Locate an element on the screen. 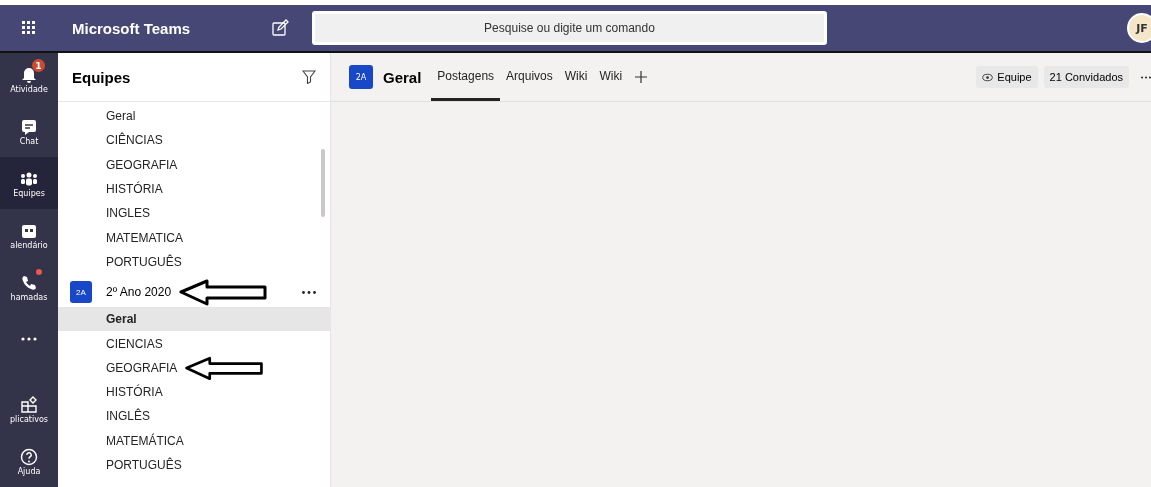  user-avatar: JF is located at coordinates (1139, 28).